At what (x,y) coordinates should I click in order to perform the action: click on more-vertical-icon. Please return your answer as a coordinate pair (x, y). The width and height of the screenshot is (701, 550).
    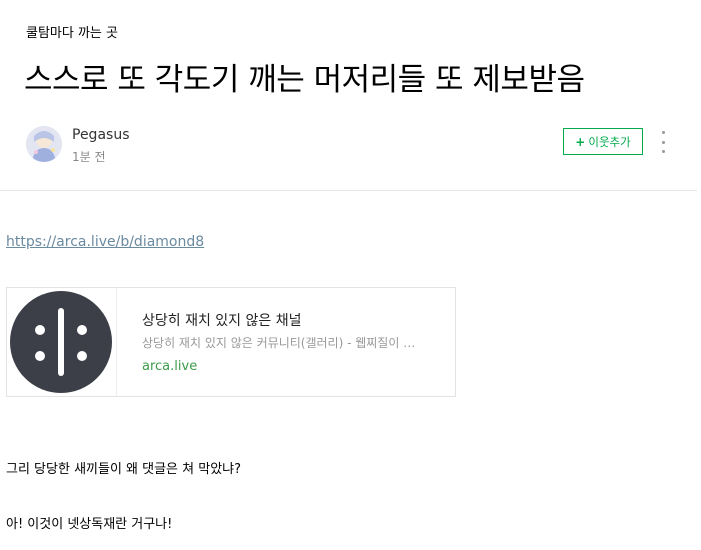
    Looking at the image, I should click on (663, 142).